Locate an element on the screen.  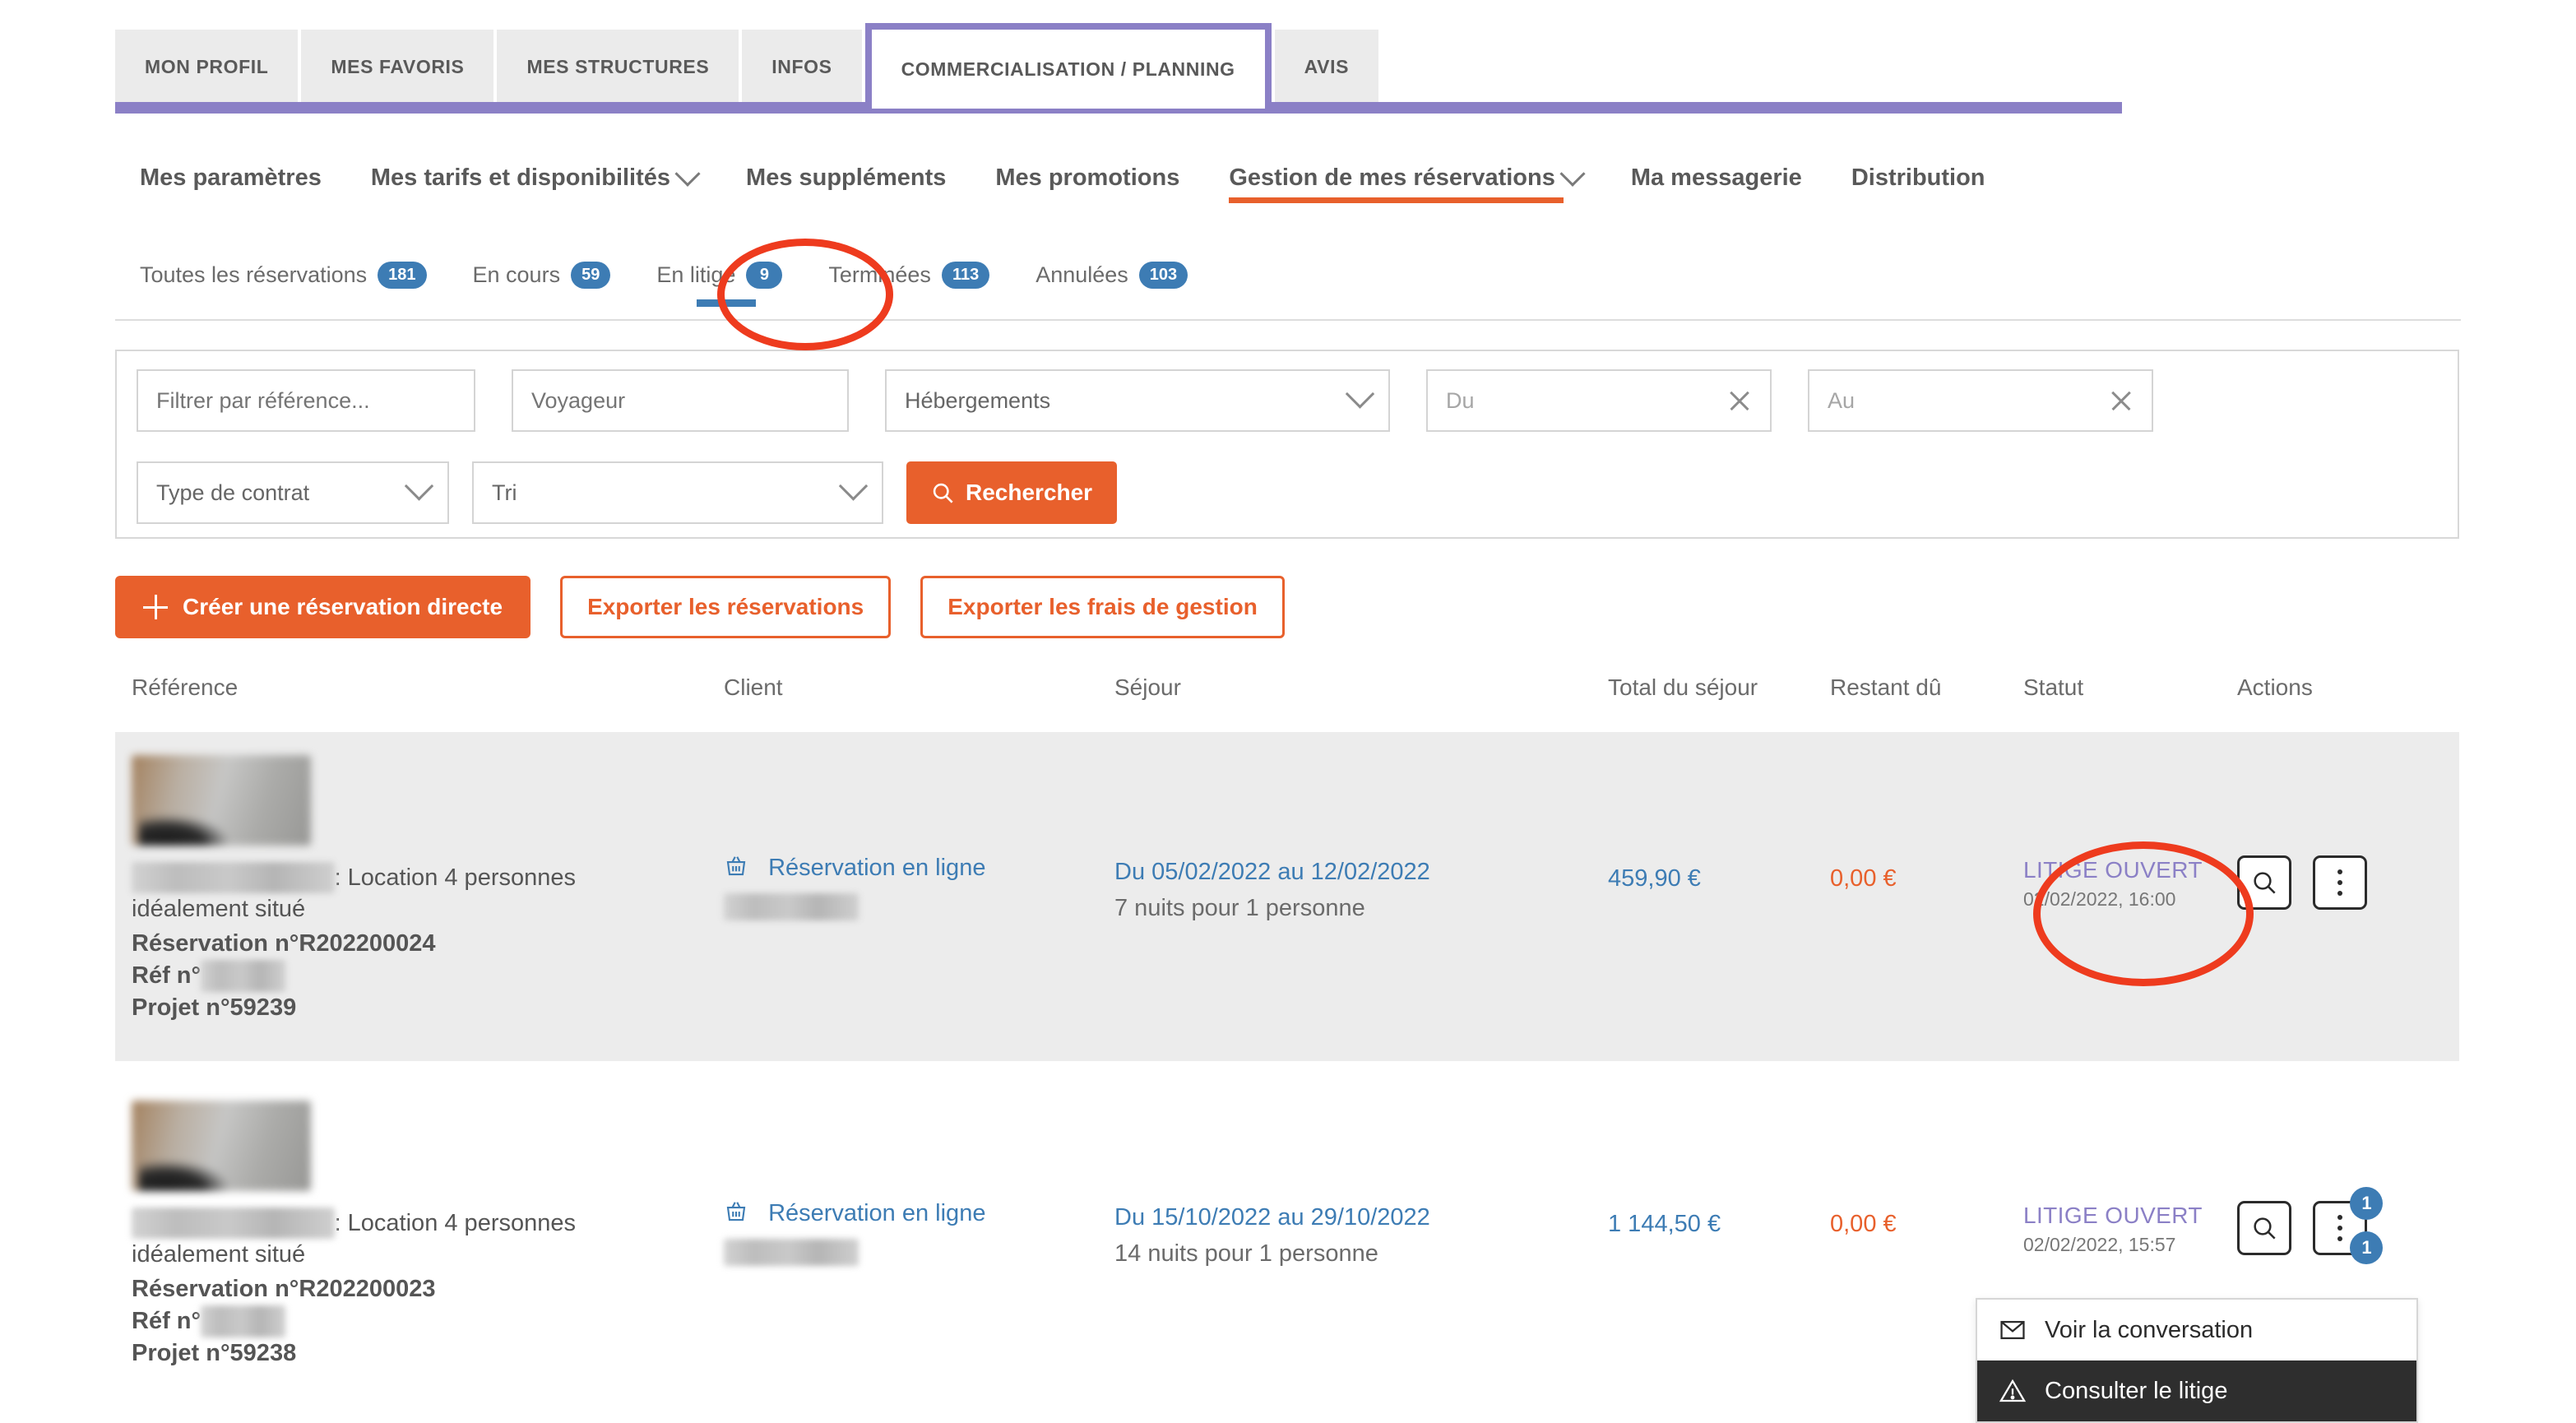
exporter-les-reservations-button: Exporter les réservations is located at coordinates (726, 607).